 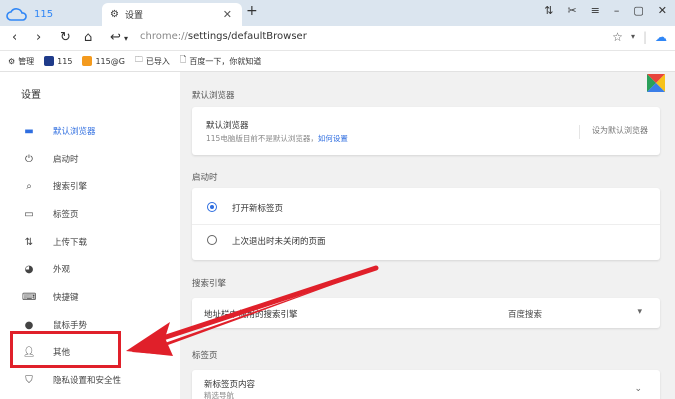 I want to click on close-window-icon: ✕, so click(x=662, y=10).